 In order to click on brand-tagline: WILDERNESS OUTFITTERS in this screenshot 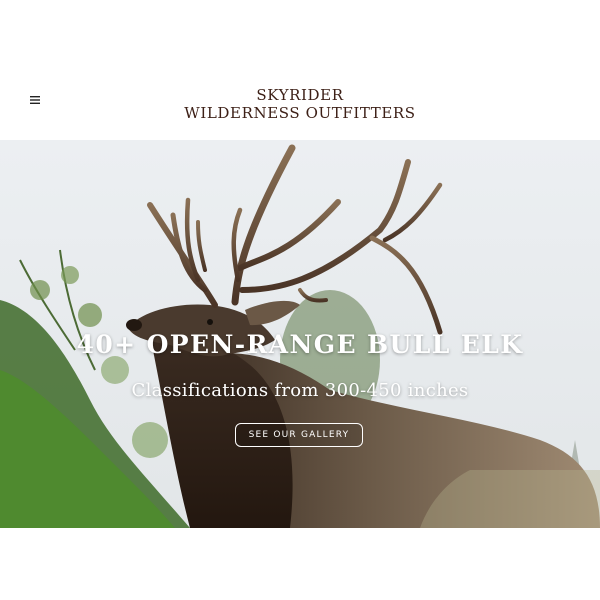, I will do `click(300, 113)`.